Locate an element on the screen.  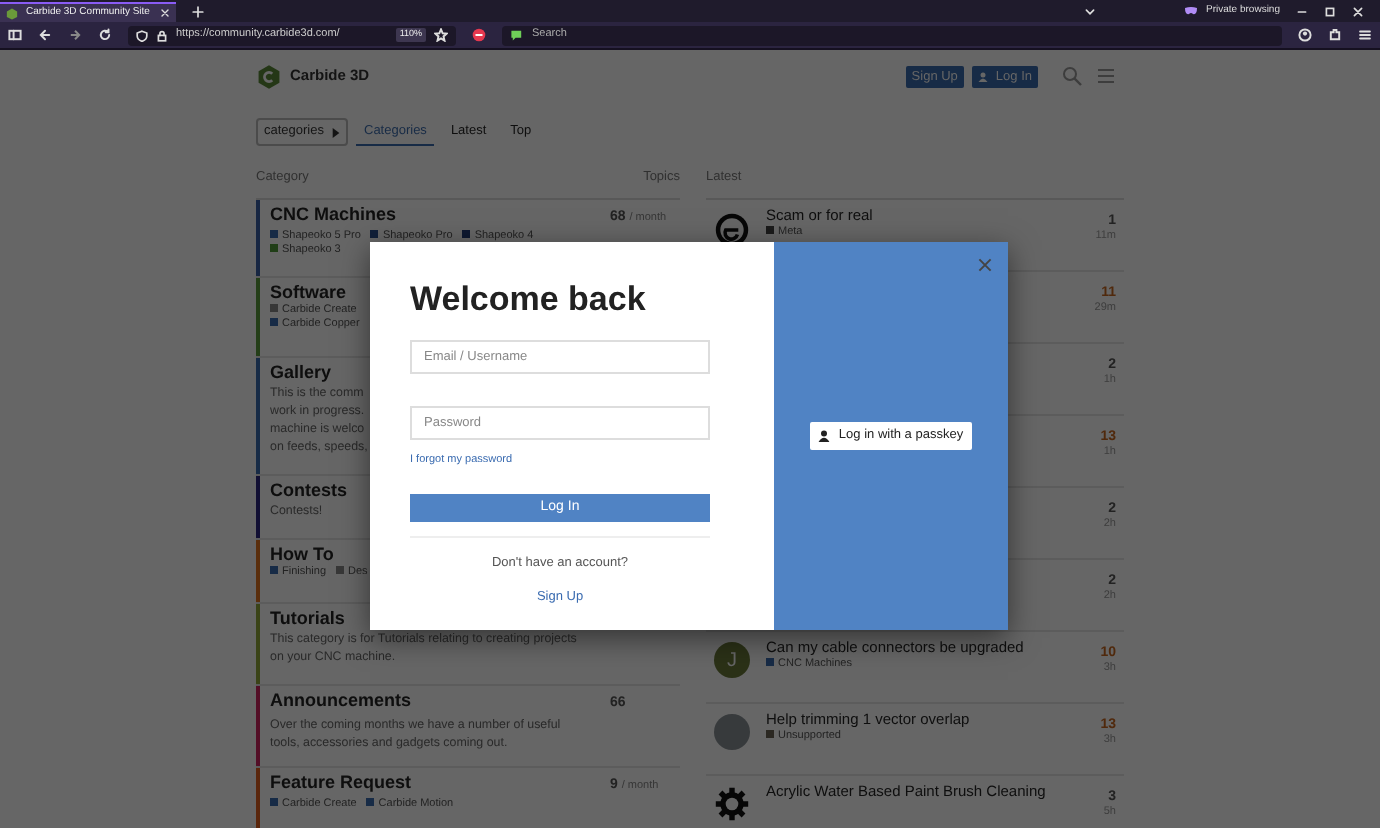
reload-icon is located at coordinates (105, 35).